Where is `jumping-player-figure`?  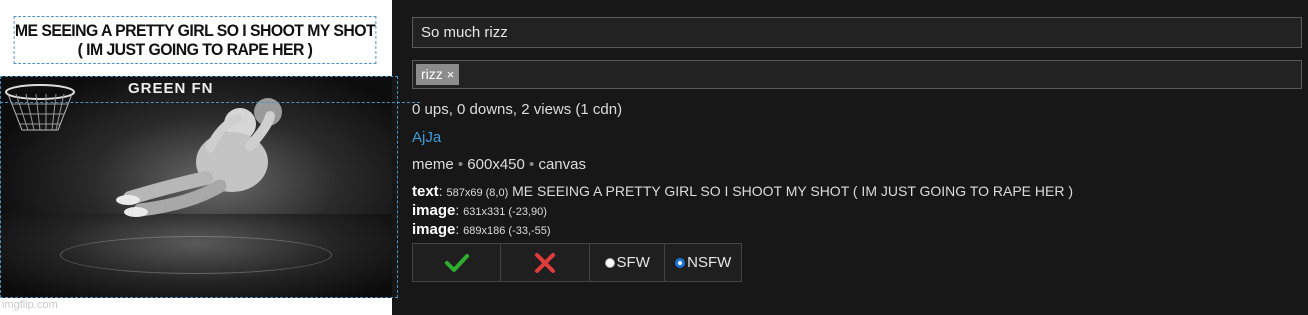 jumping-player-figure is located at coordinates (199, 157).